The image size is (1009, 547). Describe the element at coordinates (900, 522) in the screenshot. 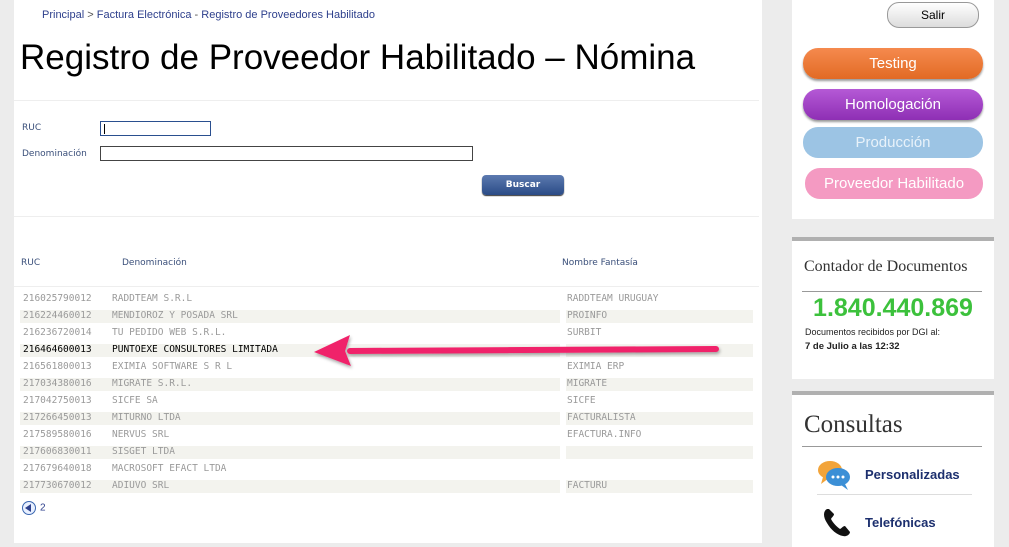

I see `consultas-telefonicas-label: Telefónicas` at that location.